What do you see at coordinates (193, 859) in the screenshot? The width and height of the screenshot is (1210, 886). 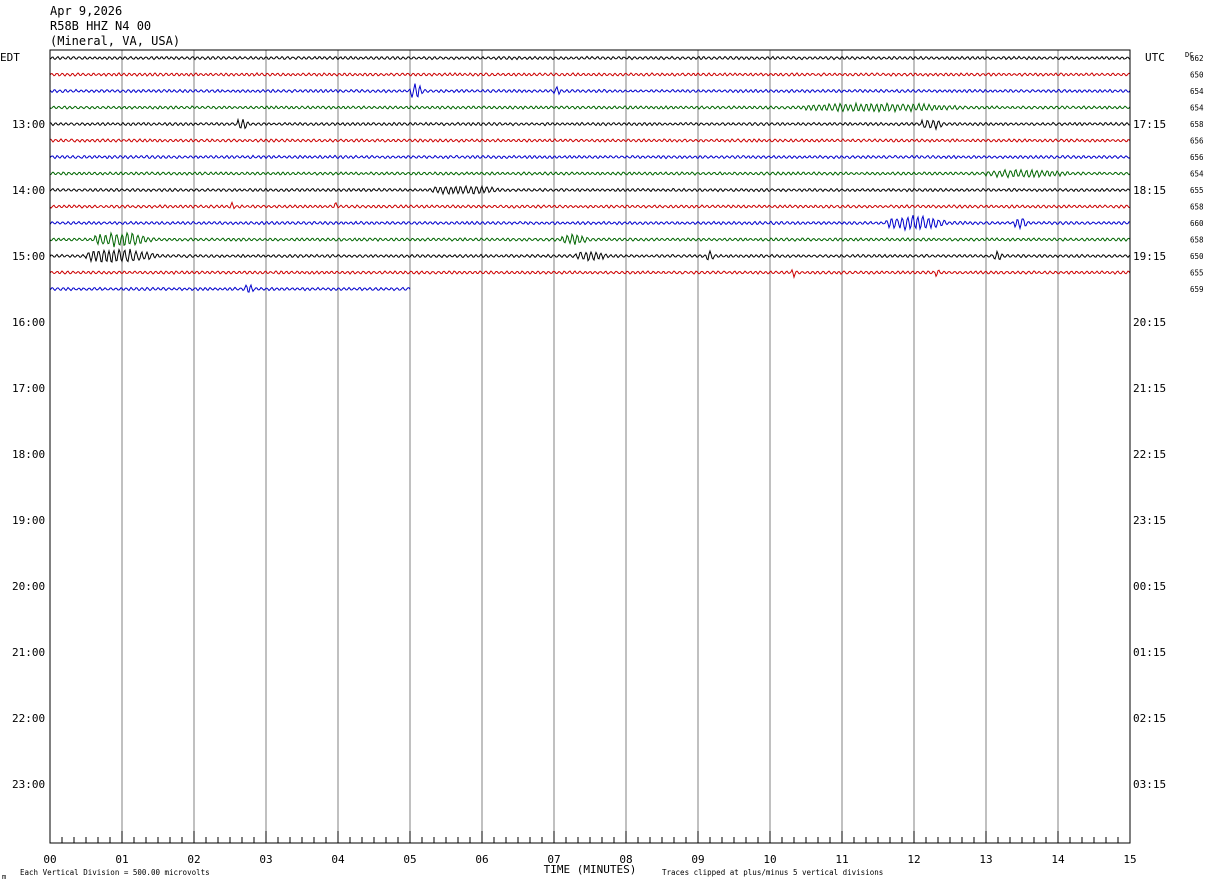 I see `x-tick-label: 02` at bounding box center [193, 859].